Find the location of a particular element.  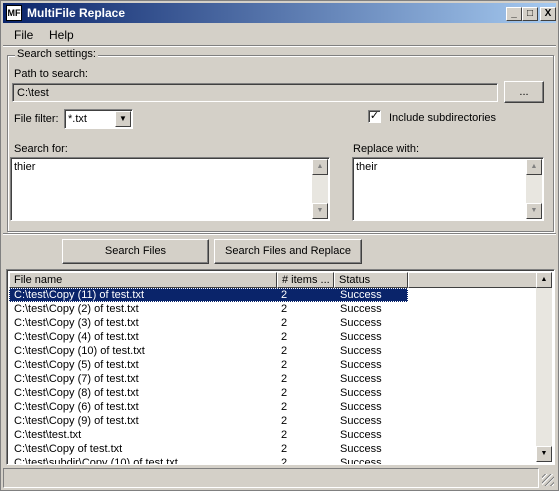

minimize-button: _ is located at coordinates (514, 14).